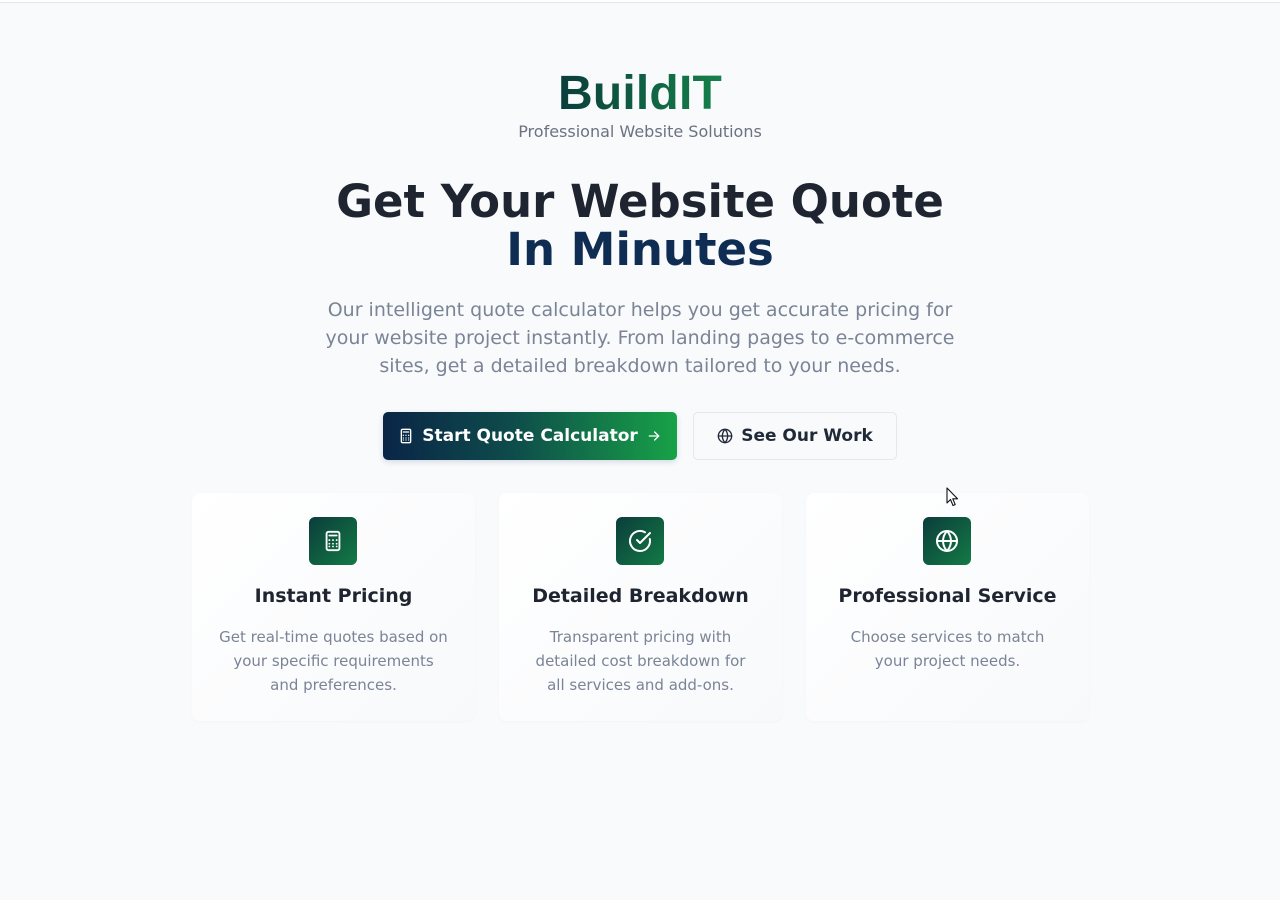 The width and height of the screenshot is (1280, 900). I want to click on feature-title: Professional Service, so click(947, 596).